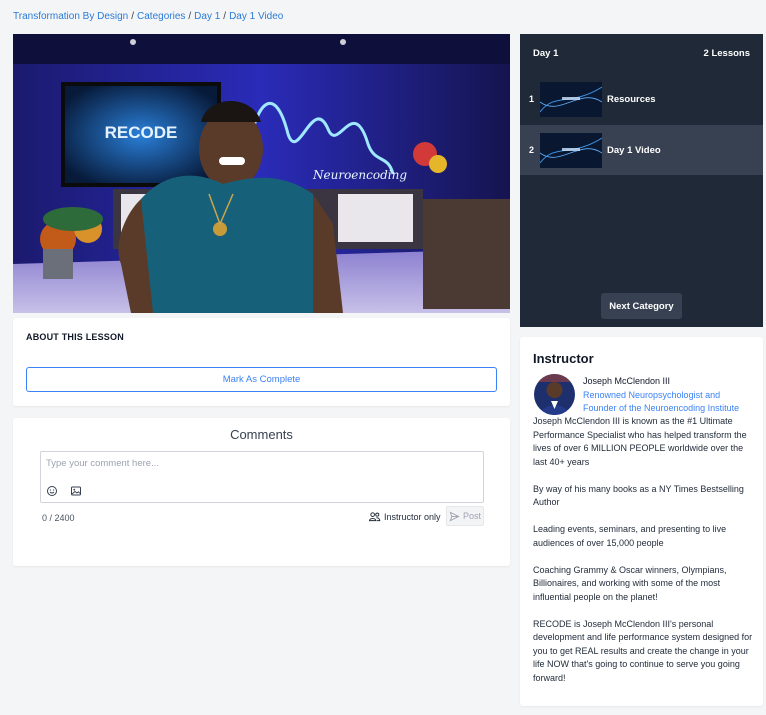  I want to click on playlist-item-day1-video: 2 Day 1 Video, so click(641, 150).